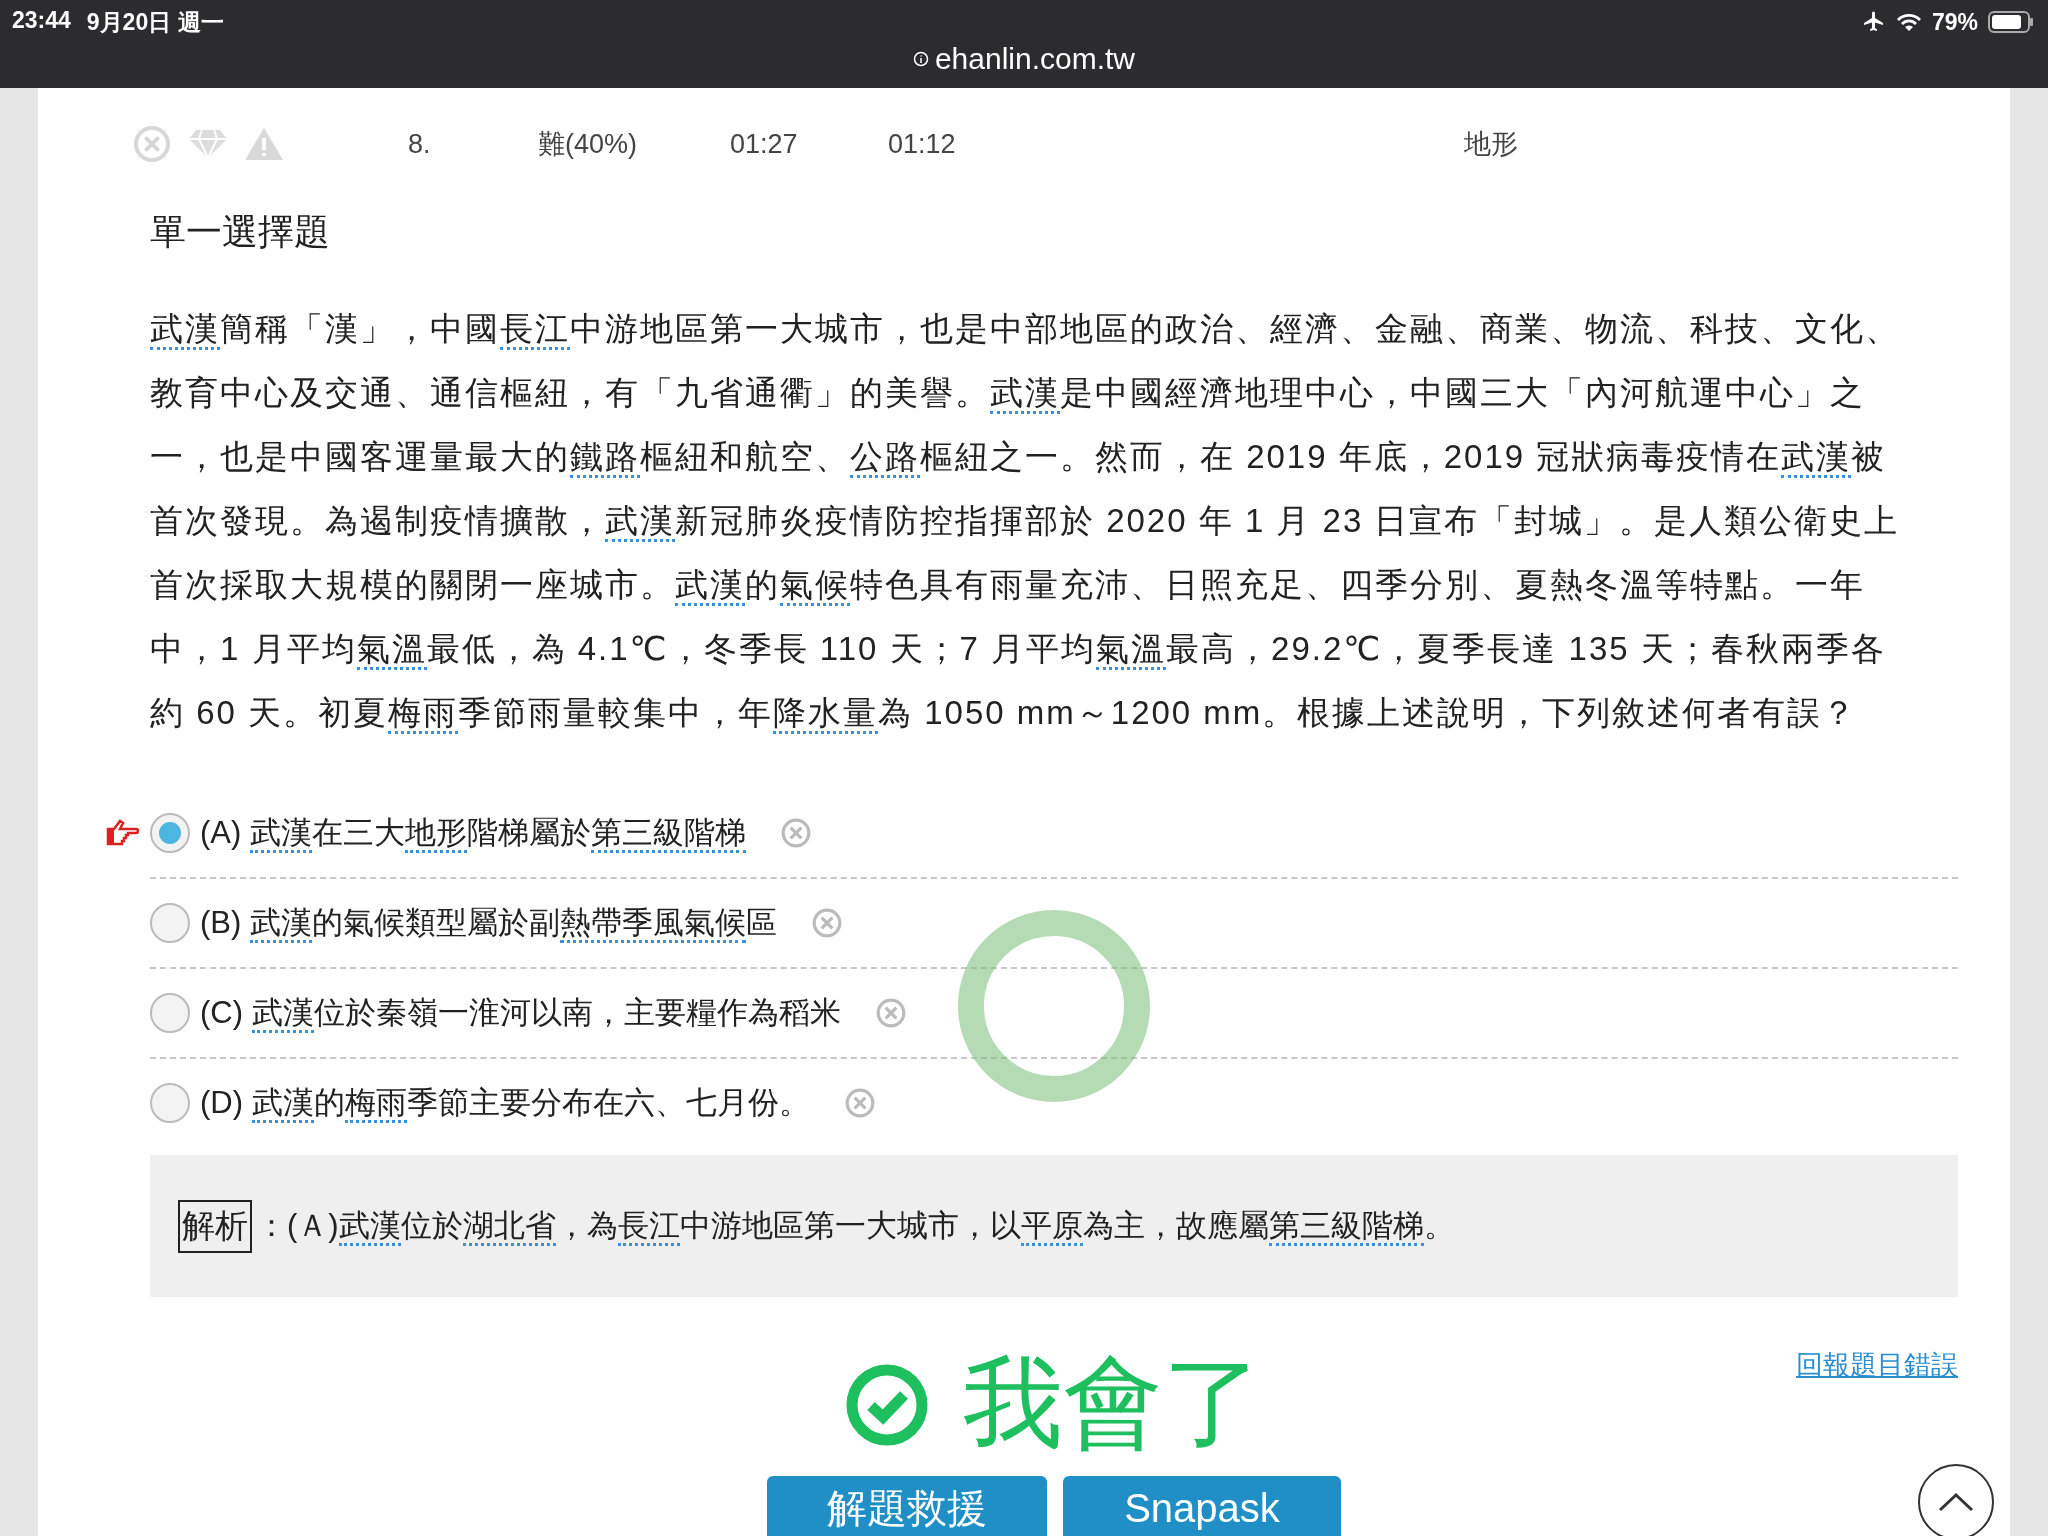 The image size is (2048, 1536). Describe the element at coordinates (652, 924) in the screenshot. I see `term-link: 熱帶季風氣候` at that location.